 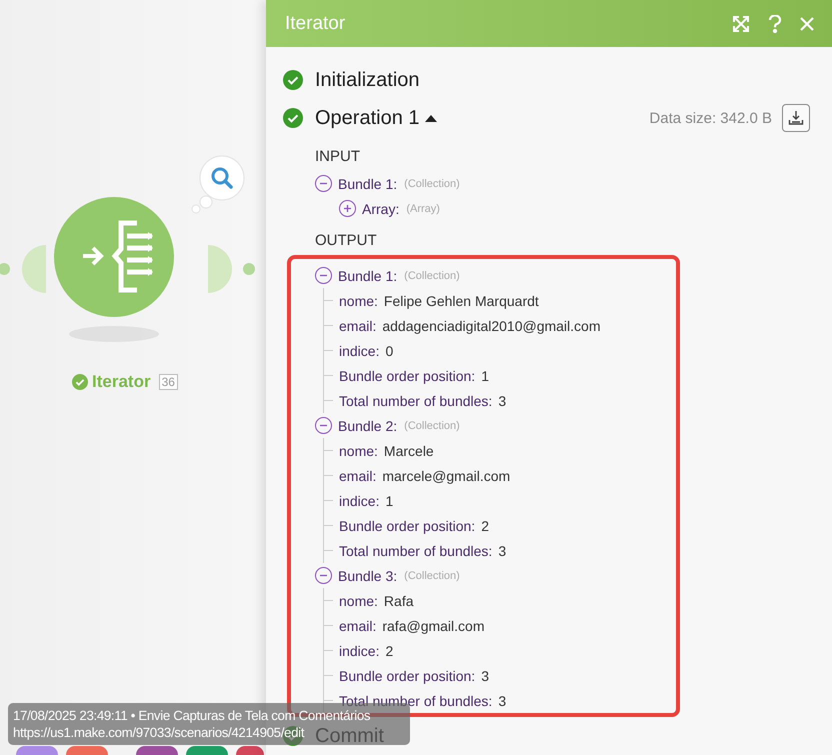 I want to click on section-title: INPUT, so click(x=338, y=156).